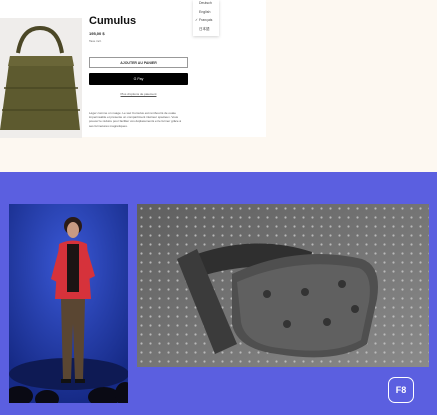 This screenshot has width=437, height=415. What do you see at coordinates (204, 29) in the screenshot?
I see `language-option-japanese: 日本語` at bounding box center [204, 29].